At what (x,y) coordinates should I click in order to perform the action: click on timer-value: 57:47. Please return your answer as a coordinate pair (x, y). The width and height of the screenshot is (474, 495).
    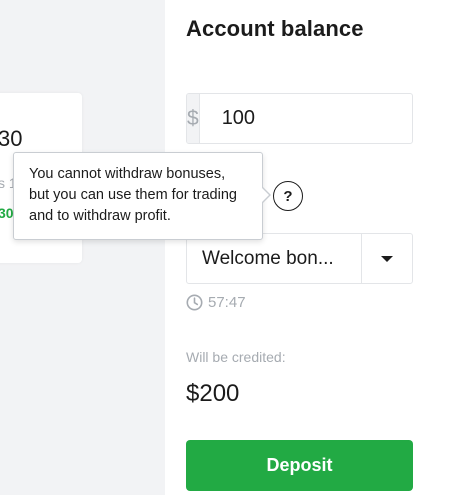
    Looking at the image, I should click on (227, 302).